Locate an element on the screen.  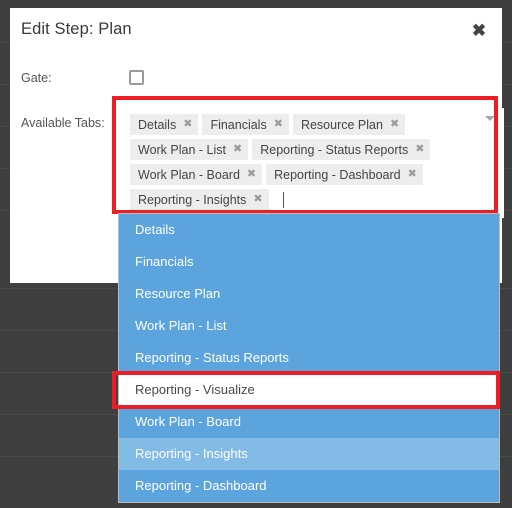
chevron-down-icon is located at coordinates (490, 118).